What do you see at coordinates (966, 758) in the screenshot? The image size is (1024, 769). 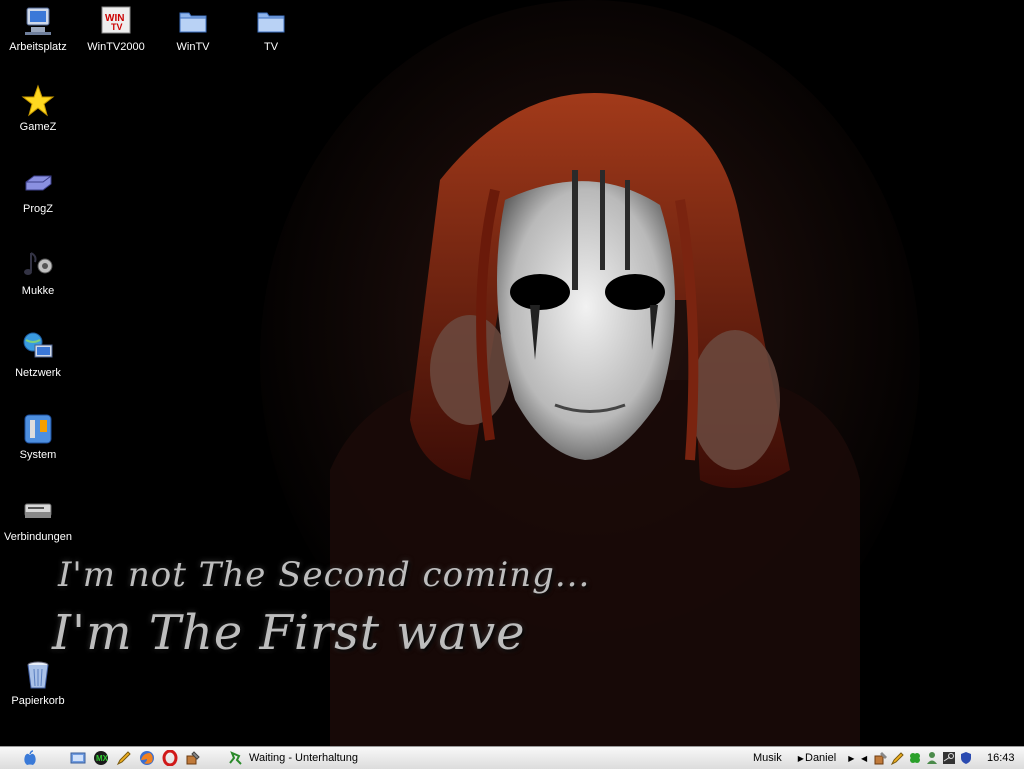 I see `shield-icon` at bounding box center [966, 758].